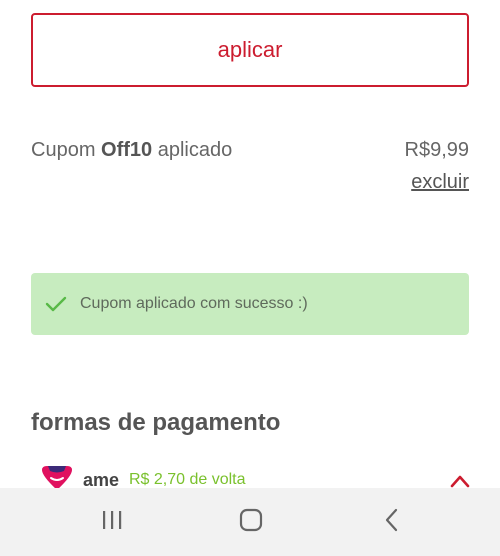  What do you see at coordinates (56, 304) in the screenshot?
I see `check-icon` at bounding box center [56, 304].